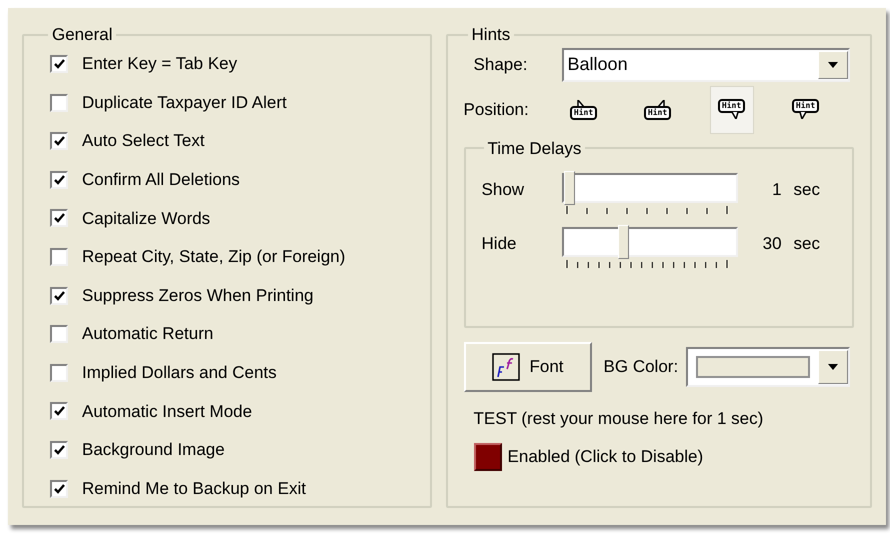 This screenshot has height=535, width=890. What do you see at coordinates (167, 411) in the screenshot?
I see `checkbox-label: Automatic Insert Mode` at bounding box center [167, 411].